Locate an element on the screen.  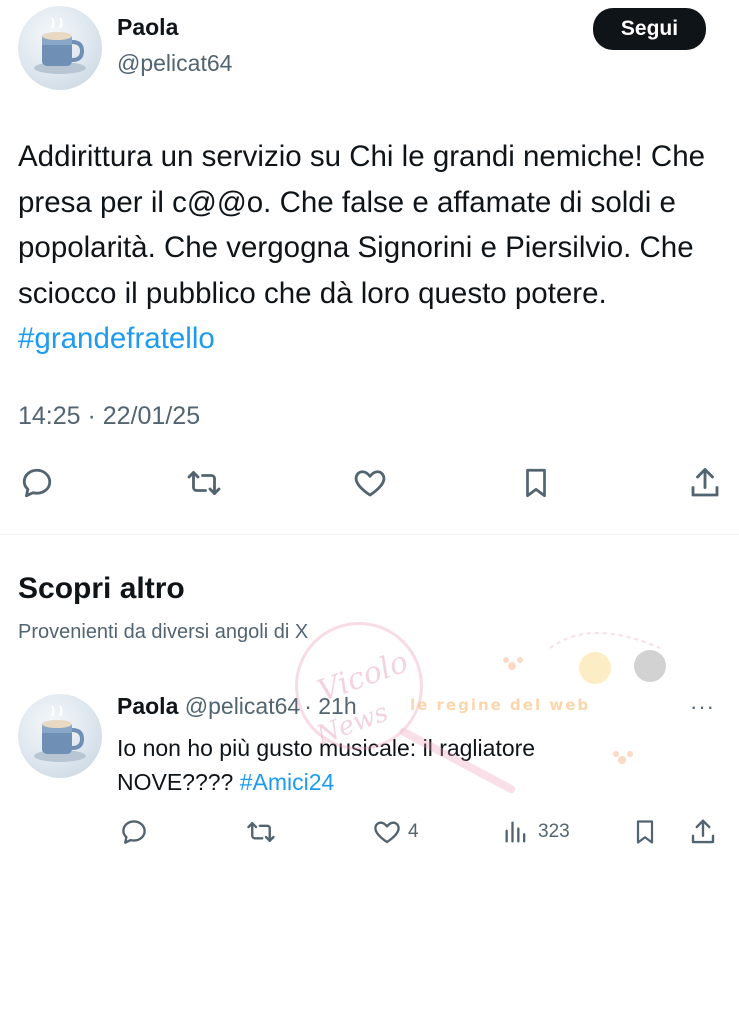
like-action: 4 is located at coordinates (395, 832).